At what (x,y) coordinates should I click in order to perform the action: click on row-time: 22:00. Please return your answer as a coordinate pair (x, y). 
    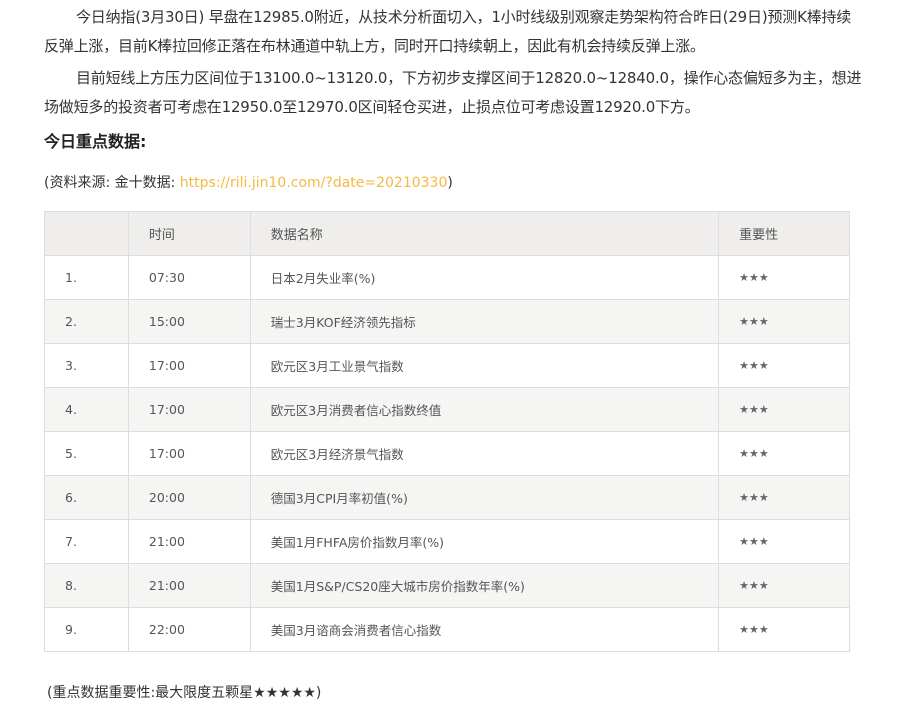
    Looking at the image, I should click on (189, 629).